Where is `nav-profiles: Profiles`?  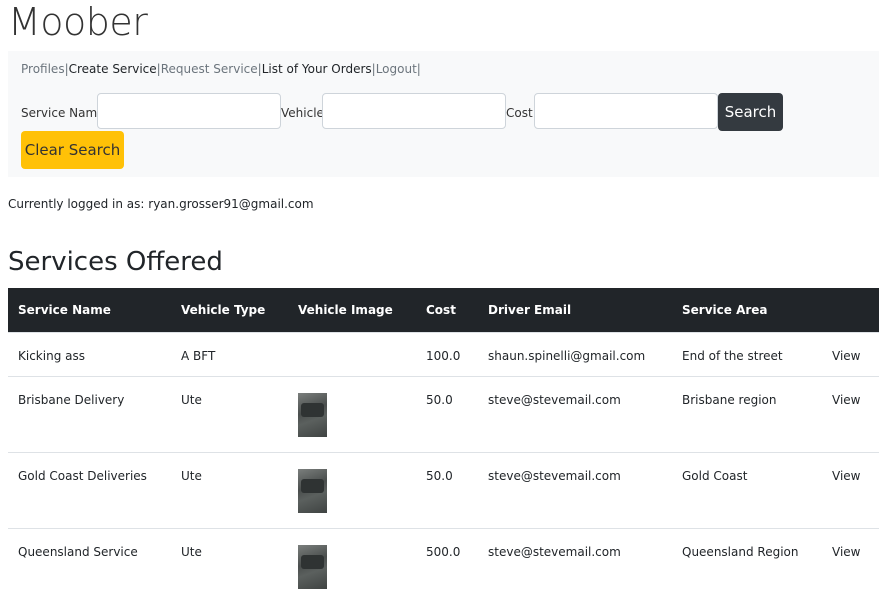 nav-profiles: Profiles is located at coordinates (43, 69).